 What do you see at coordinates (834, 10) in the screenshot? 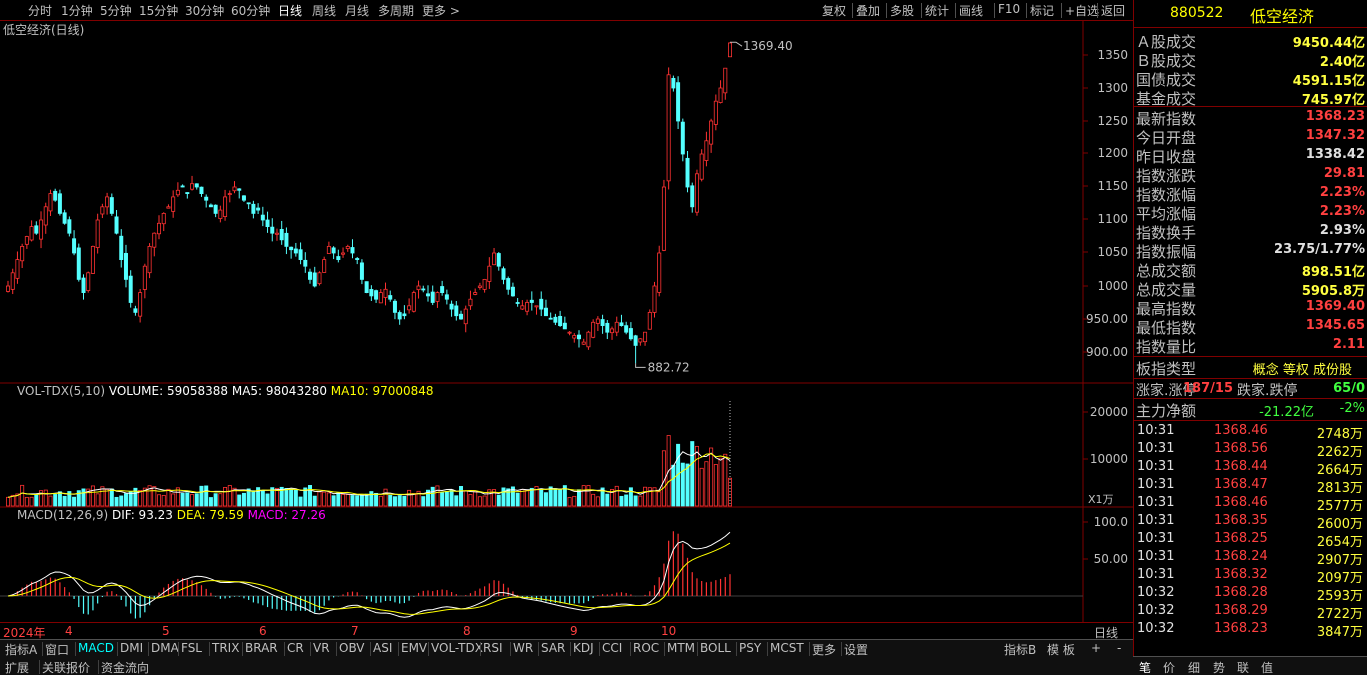
I see `toolbar-button-0: 复权` at bounding box center [834, 10].